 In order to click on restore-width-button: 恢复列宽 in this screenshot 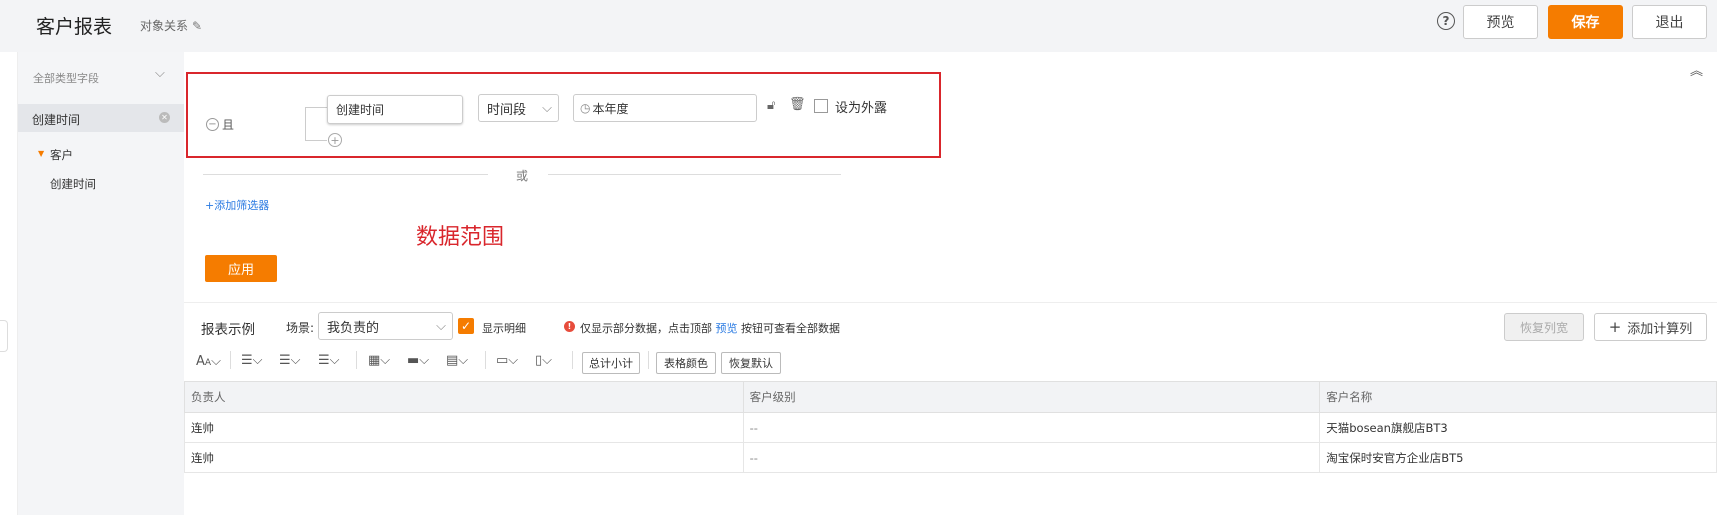, I will do `click(1544, 327)`.